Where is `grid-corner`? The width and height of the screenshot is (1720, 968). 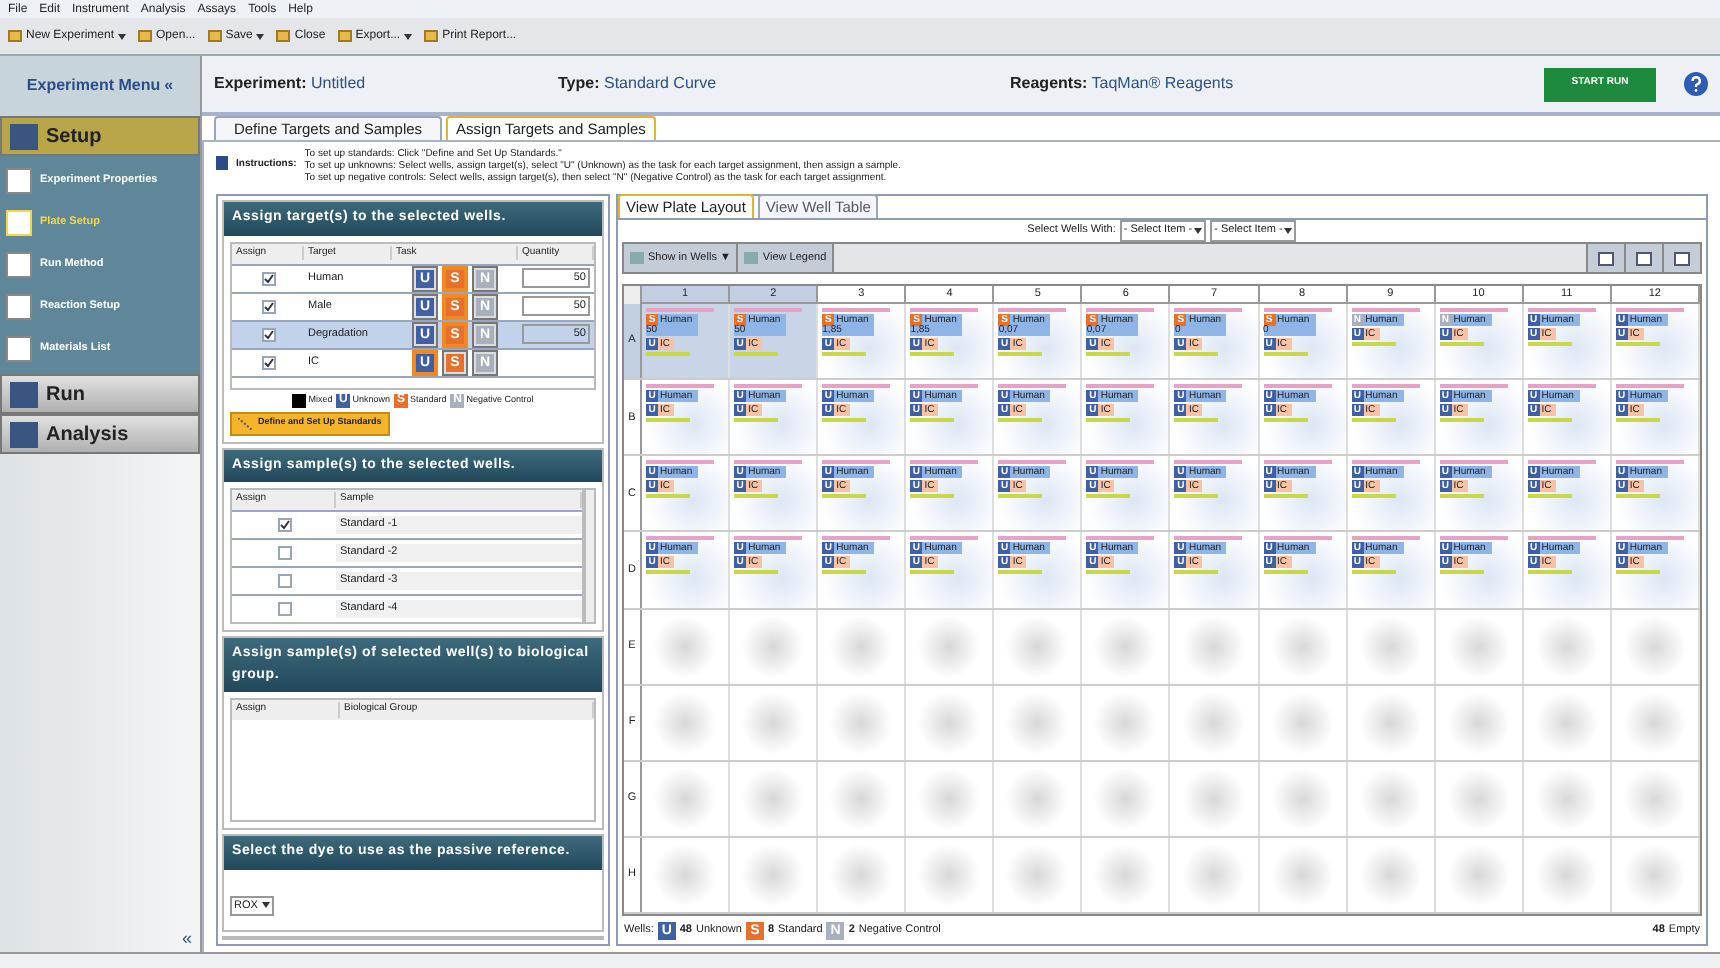 grid-corner is located at coordinates (633, 295).